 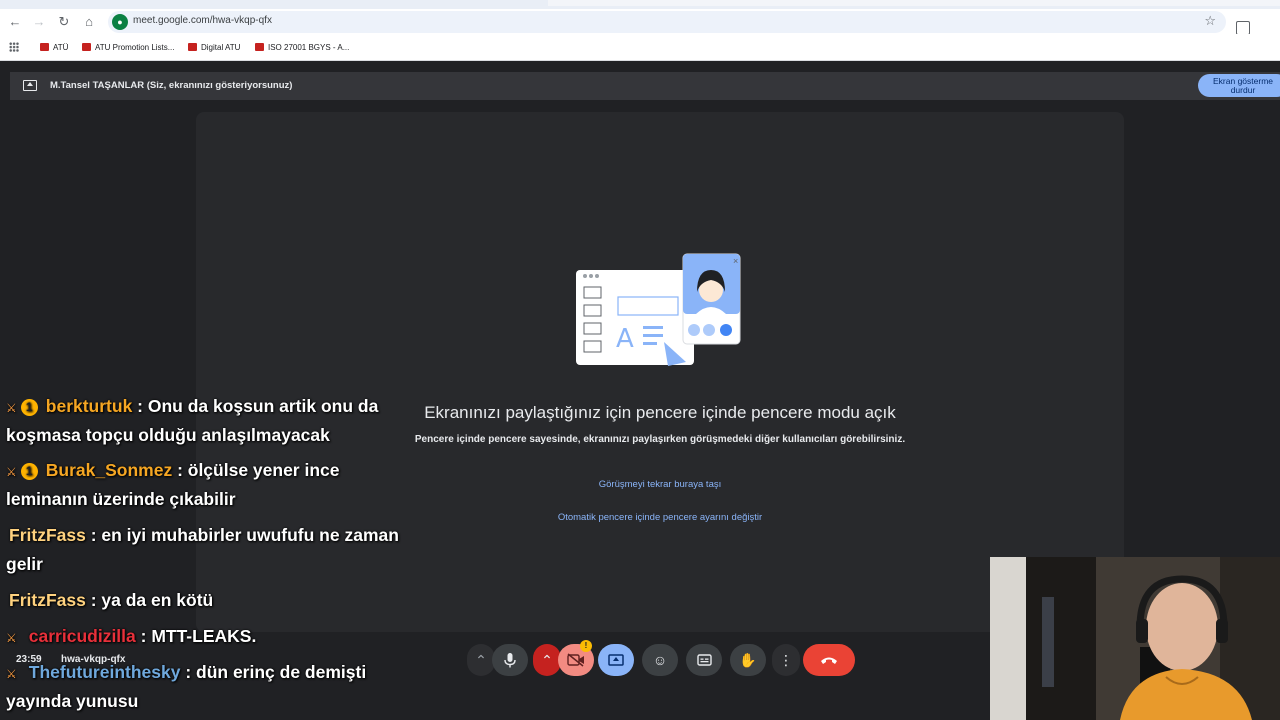 I want to click on bookmark-item: ATÜ, so click(x=54, y=47).